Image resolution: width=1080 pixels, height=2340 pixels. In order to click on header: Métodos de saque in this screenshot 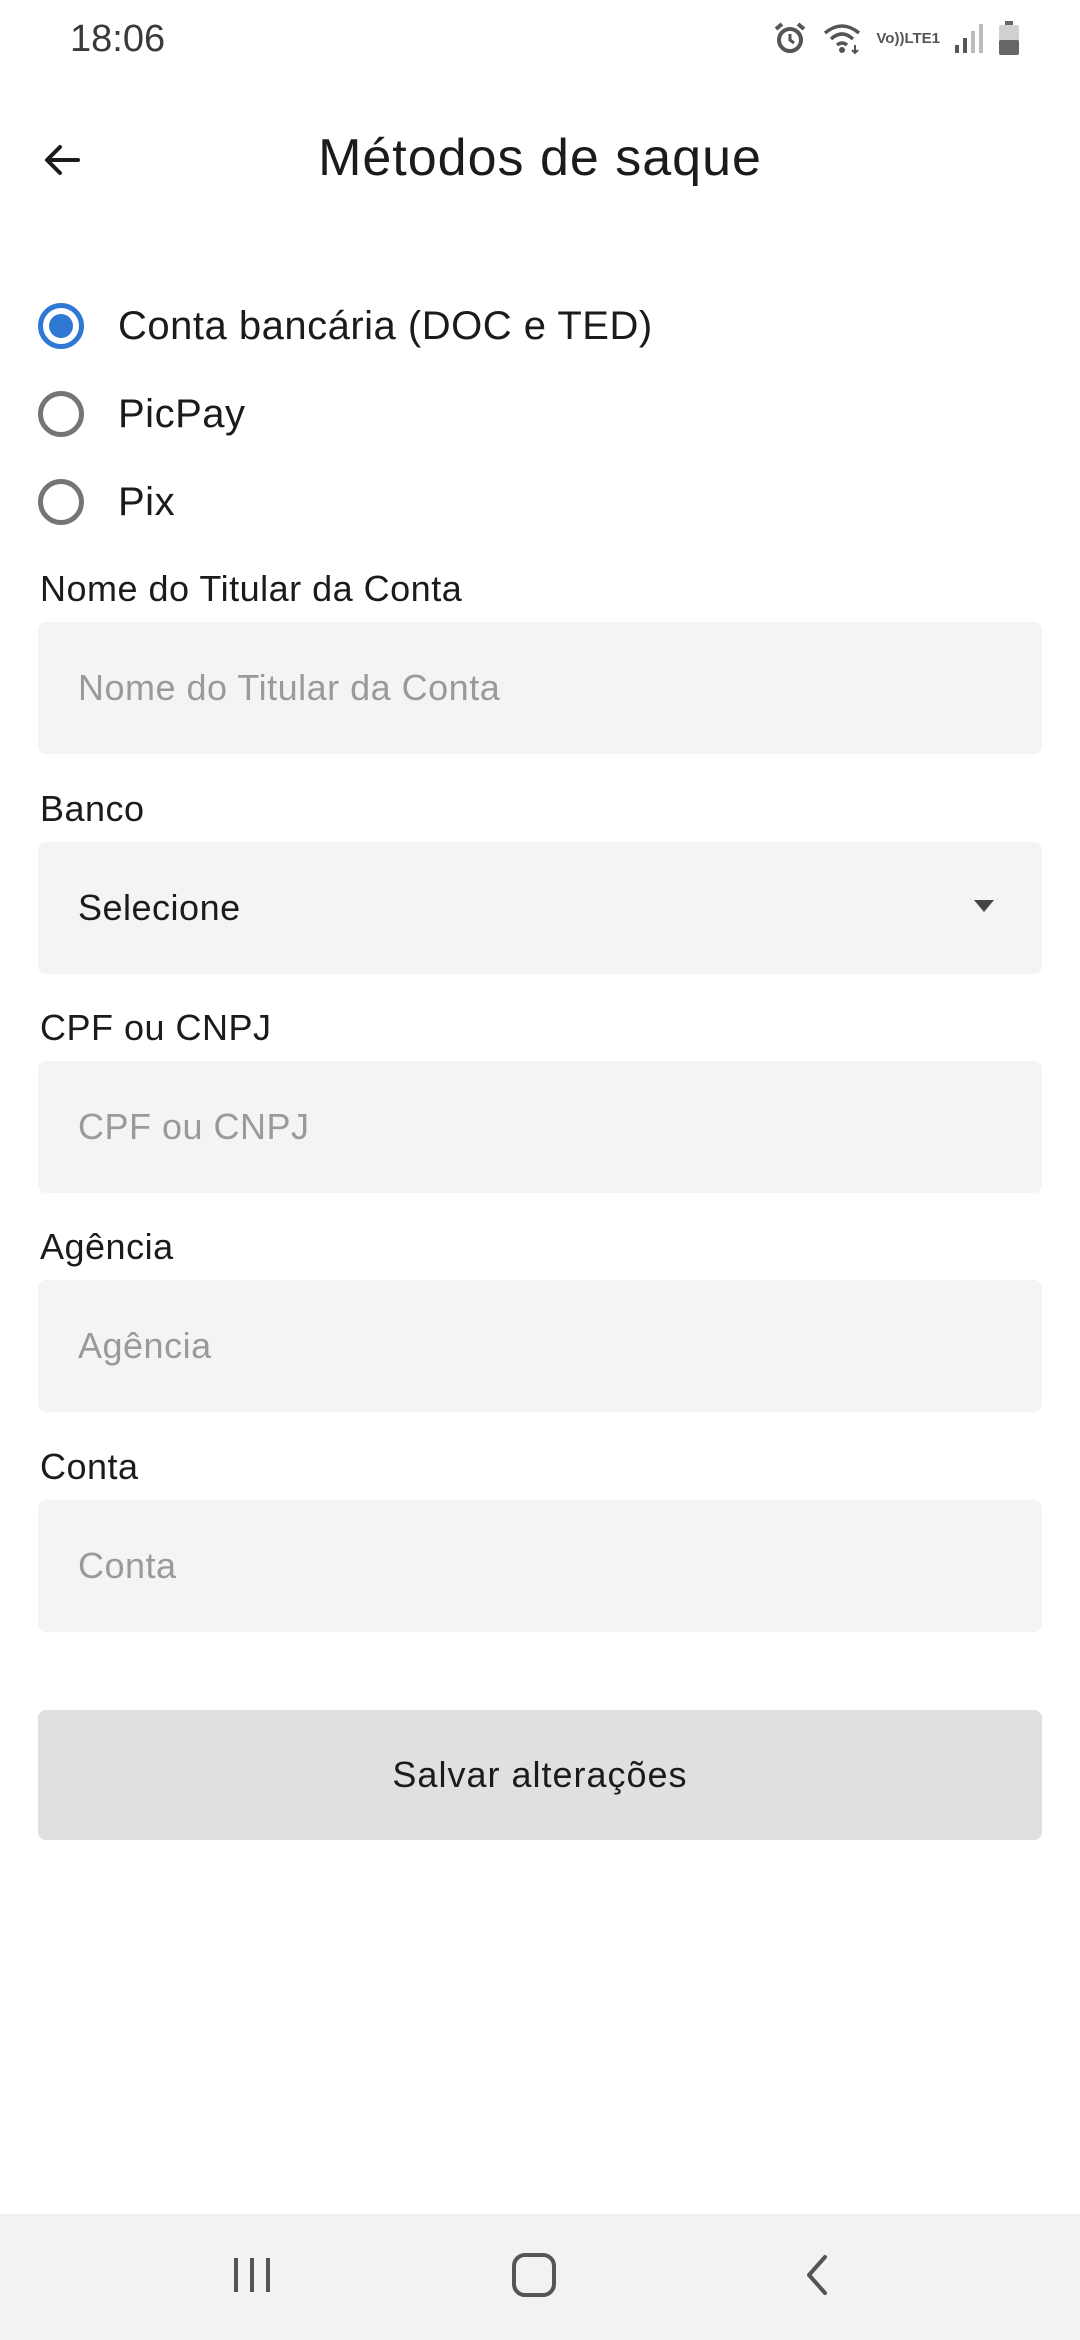, I will do `click(540, 160)`.